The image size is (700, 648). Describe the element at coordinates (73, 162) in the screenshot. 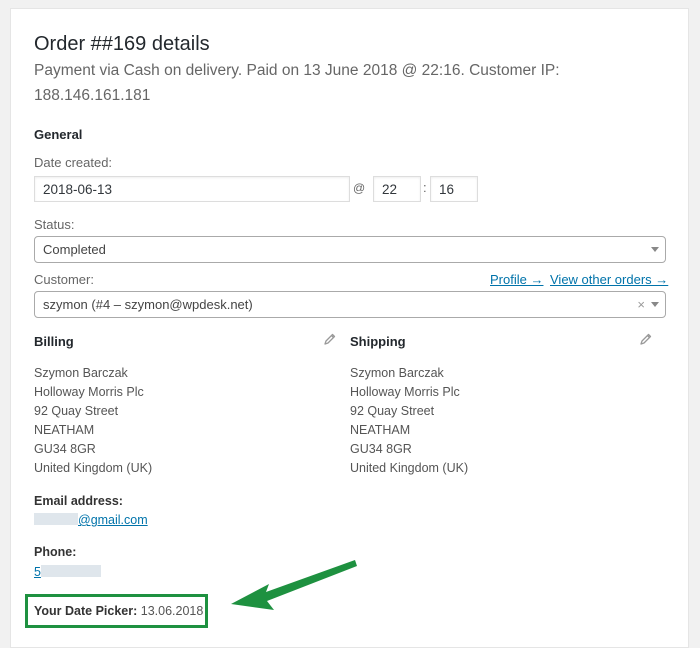

I see `date-created-label: Date created:` at that location.